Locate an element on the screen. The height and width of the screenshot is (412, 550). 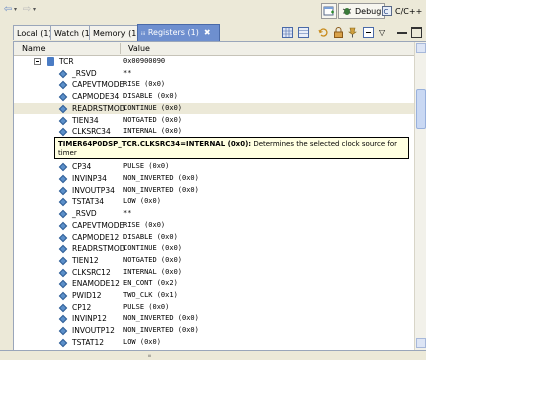
field-value: INTERNAL (0x0) is located at coordinates (152, 273).